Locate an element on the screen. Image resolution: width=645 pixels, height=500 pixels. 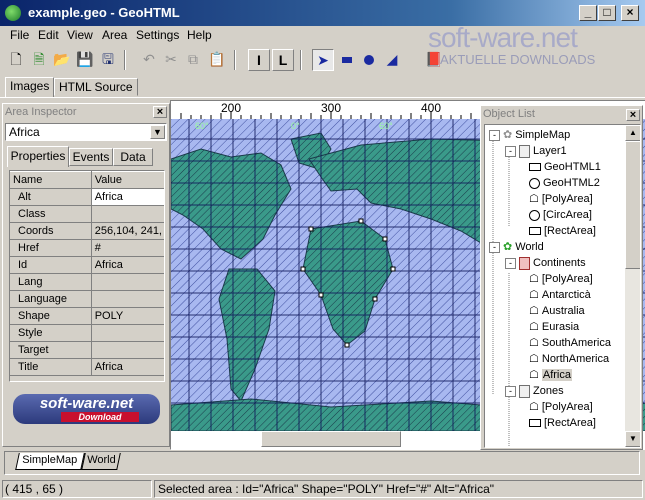
app-globe-icon is located at coordinates (13, 13).